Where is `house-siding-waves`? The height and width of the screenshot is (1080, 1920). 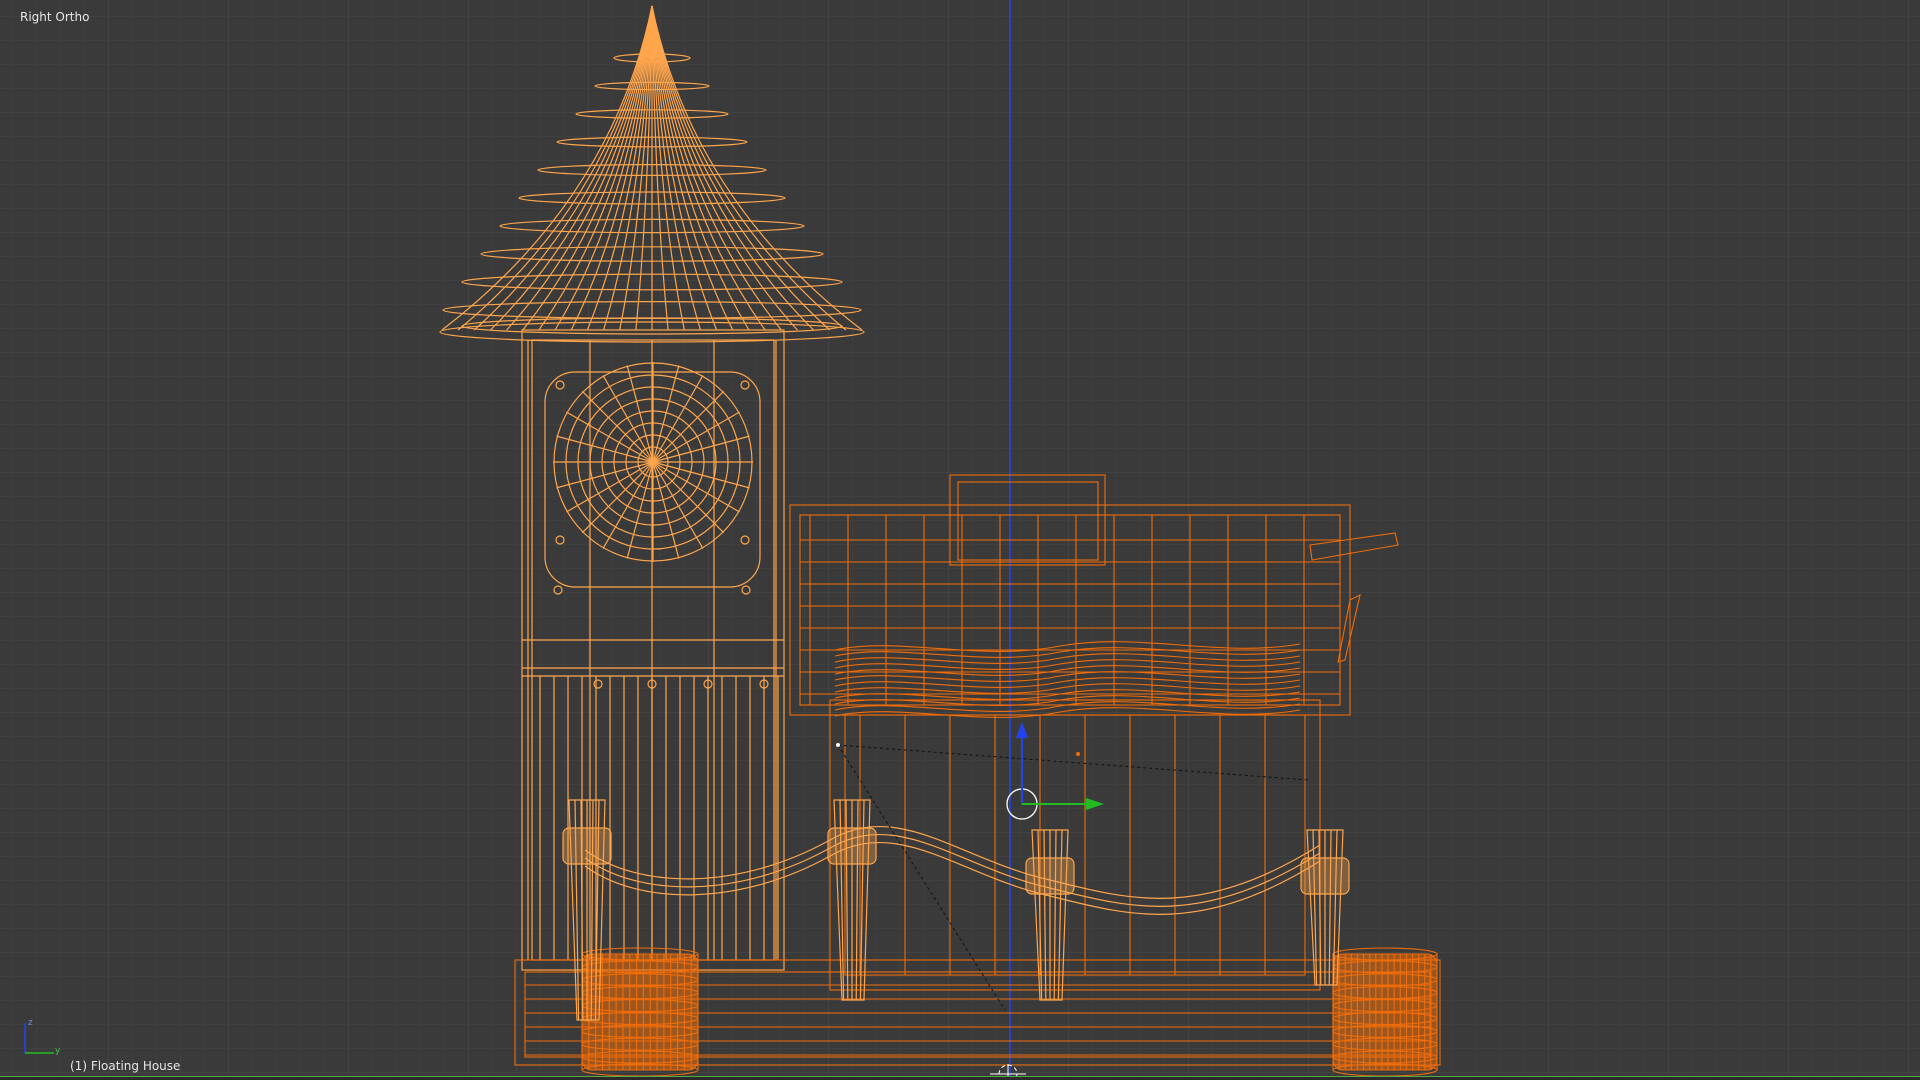 house-siding-waves is located at coordinates (1067, 679).